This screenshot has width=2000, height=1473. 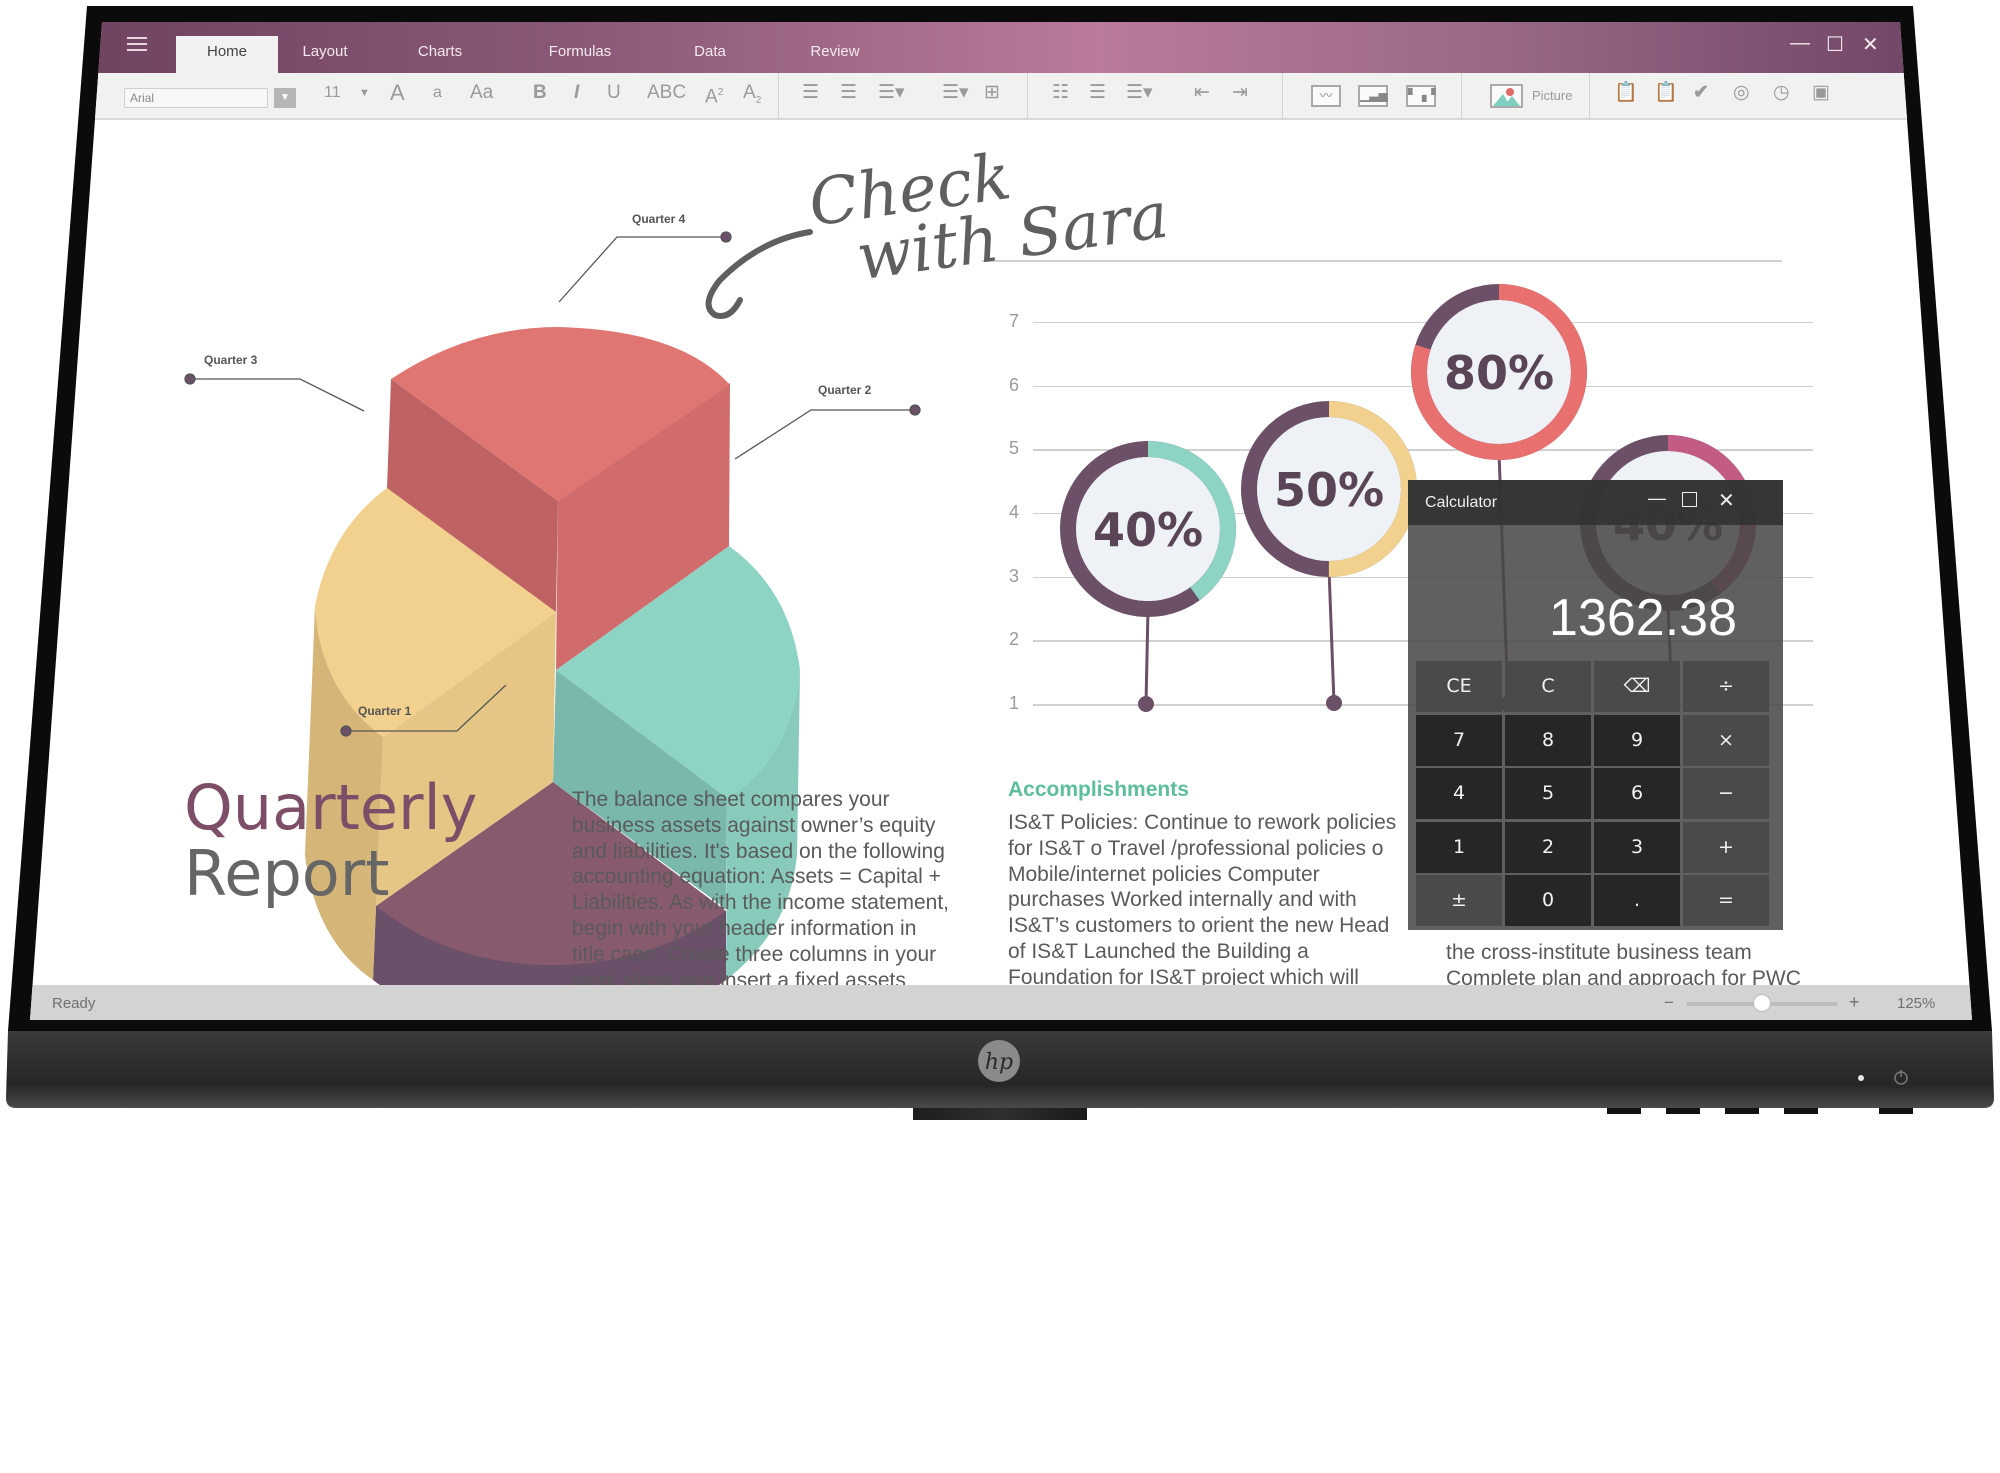 What do you see at coordinates (1657, 498) in the screenshot?
I see `calc-minimize-button: —` at bounding box center [1657, 498].